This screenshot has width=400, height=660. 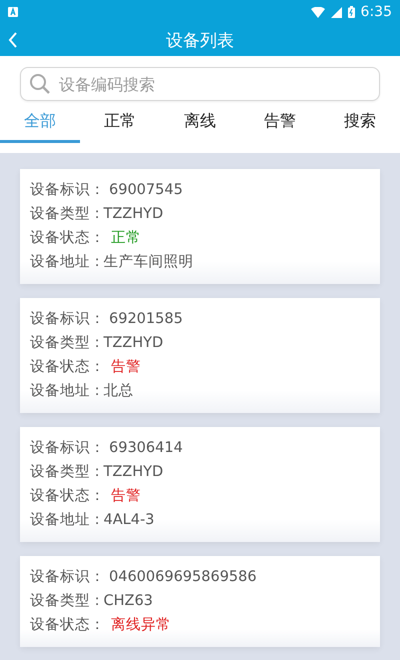 I want to click on battery-icon, so click(x=351, y=12).